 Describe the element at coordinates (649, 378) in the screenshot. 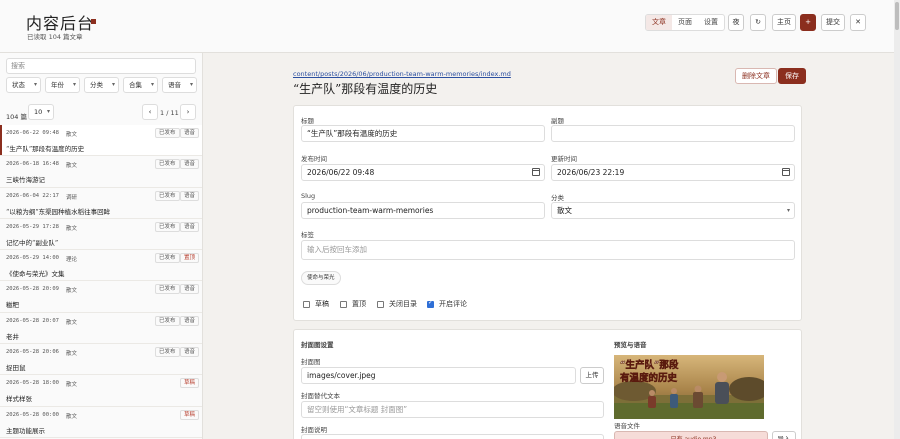

I see `cover-title-line2: 有温度的历史` at that location.